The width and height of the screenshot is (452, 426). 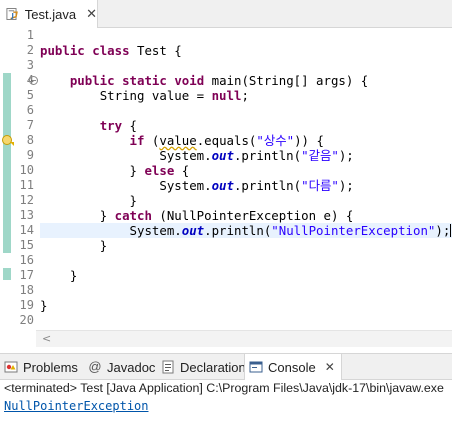 What do you see at coordinates (26, 260) in the screenshot?
I see `line-number: 16` at bounding box center [26, 260].